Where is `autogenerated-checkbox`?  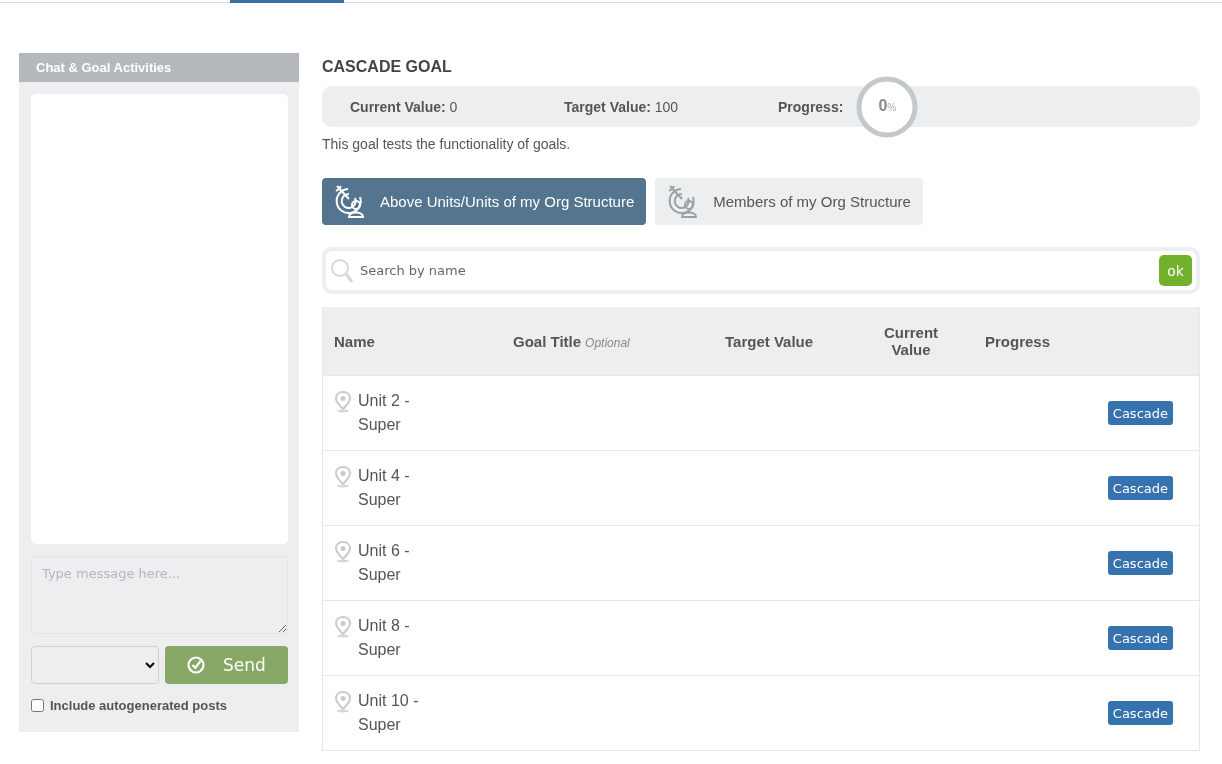 autogenerated-checkbox is located at coordinates (37, 705).